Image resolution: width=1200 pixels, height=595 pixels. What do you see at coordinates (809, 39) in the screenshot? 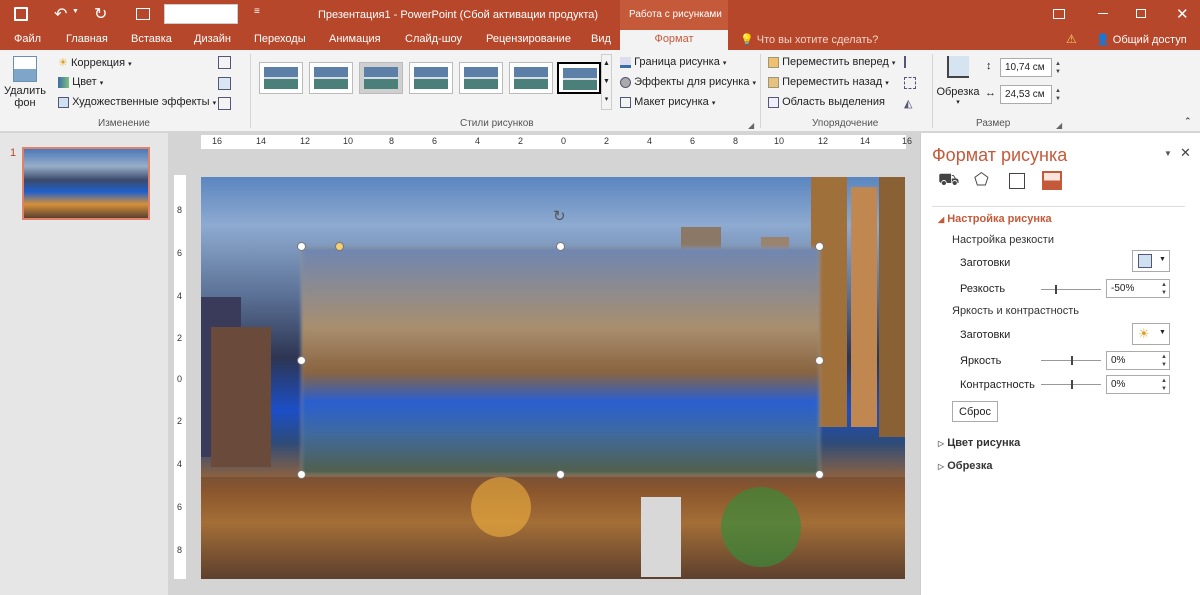
I see `tell-me-search: 💡 Что вы хотите сделать?` at bounding box center [809, 39].